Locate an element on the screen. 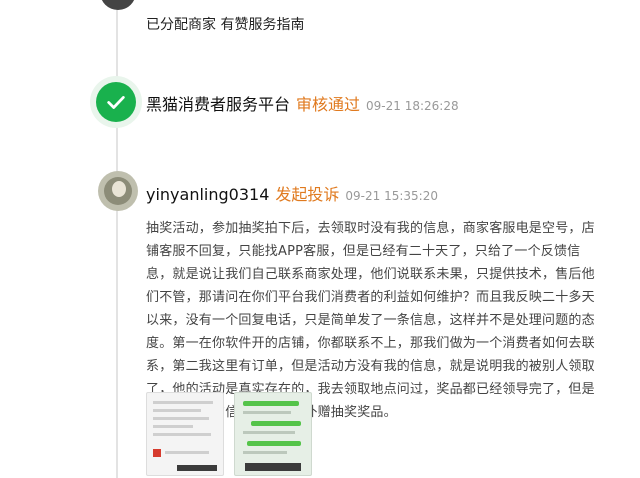  user-avatar is located at coordinates (118, 191).